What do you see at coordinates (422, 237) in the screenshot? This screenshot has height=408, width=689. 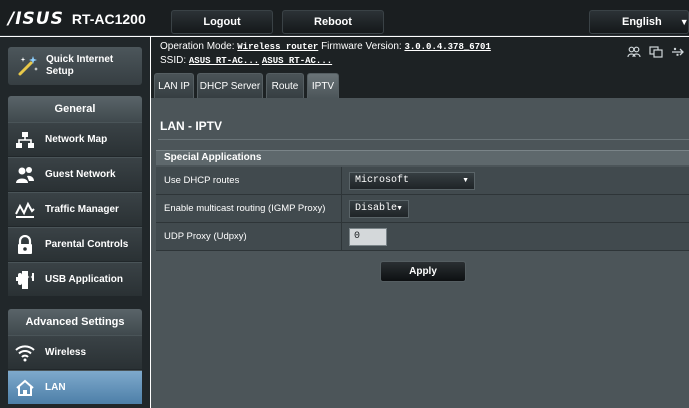 I see `settings-row-udpxy: UDP Proxy (Udpxy)` at bounding box center [422, 237].